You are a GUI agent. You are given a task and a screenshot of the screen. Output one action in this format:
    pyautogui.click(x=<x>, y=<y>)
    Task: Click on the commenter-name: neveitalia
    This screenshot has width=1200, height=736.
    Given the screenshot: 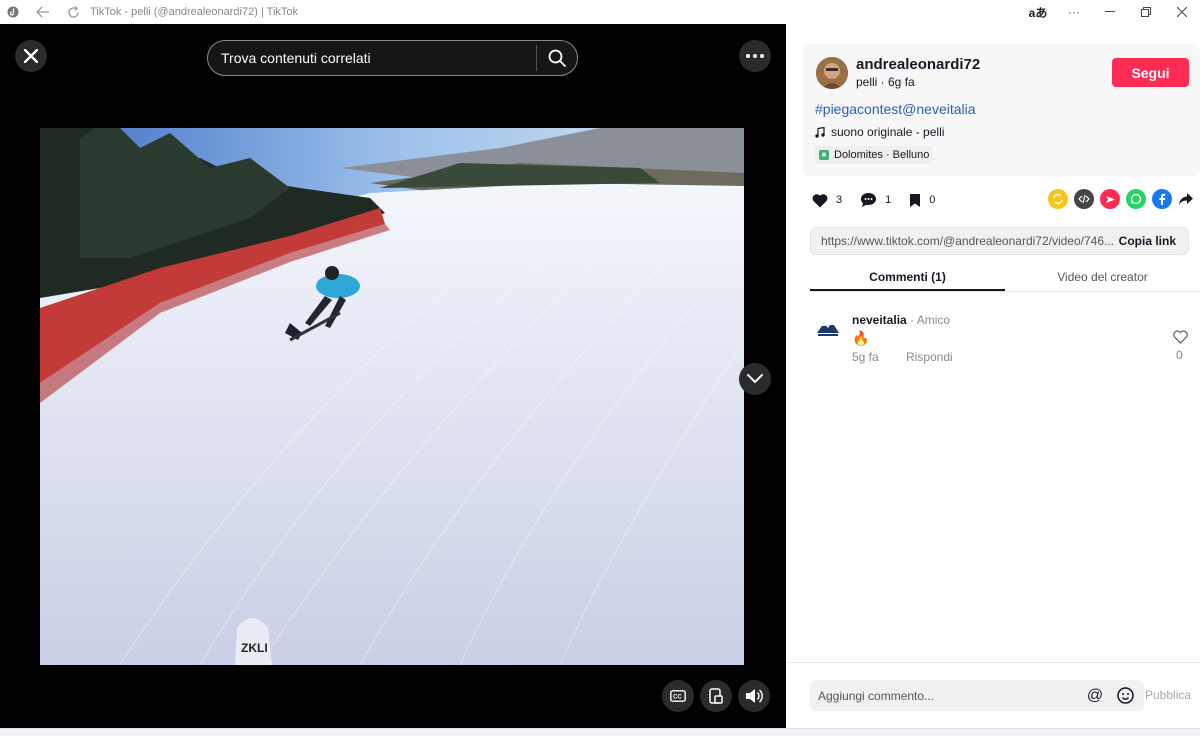 What is the action you would take?
    pyautogui.click(x=879, y=320)
    